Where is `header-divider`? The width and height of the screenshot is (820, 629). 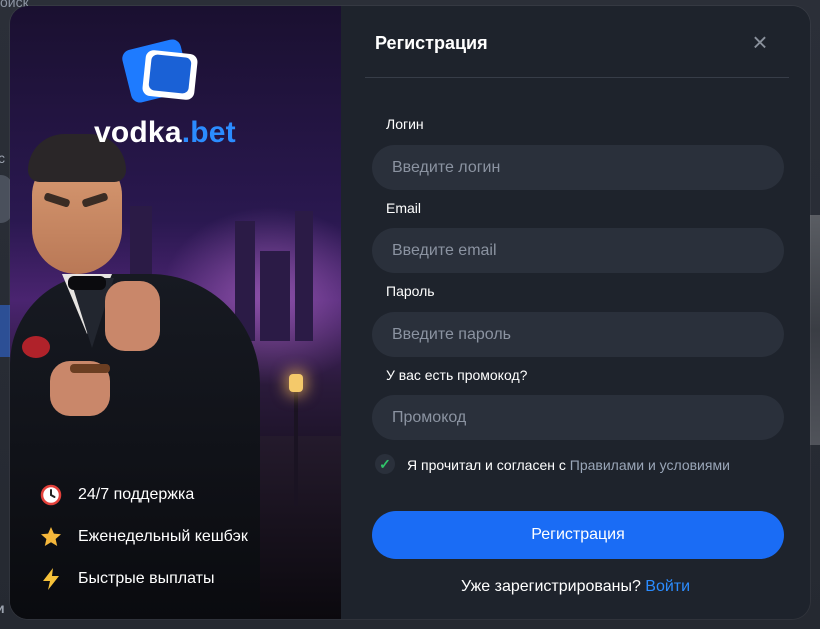 header-divider is located at coordinates (577, 77).